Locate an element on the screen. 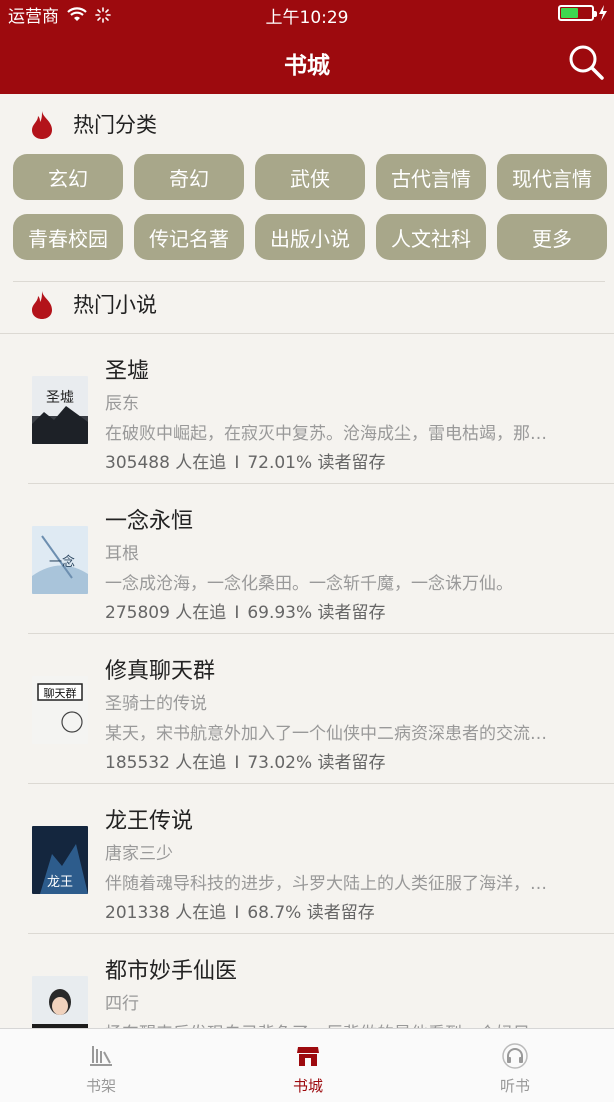  book-cover-image: 一念 is located at coordinates (60, 560).